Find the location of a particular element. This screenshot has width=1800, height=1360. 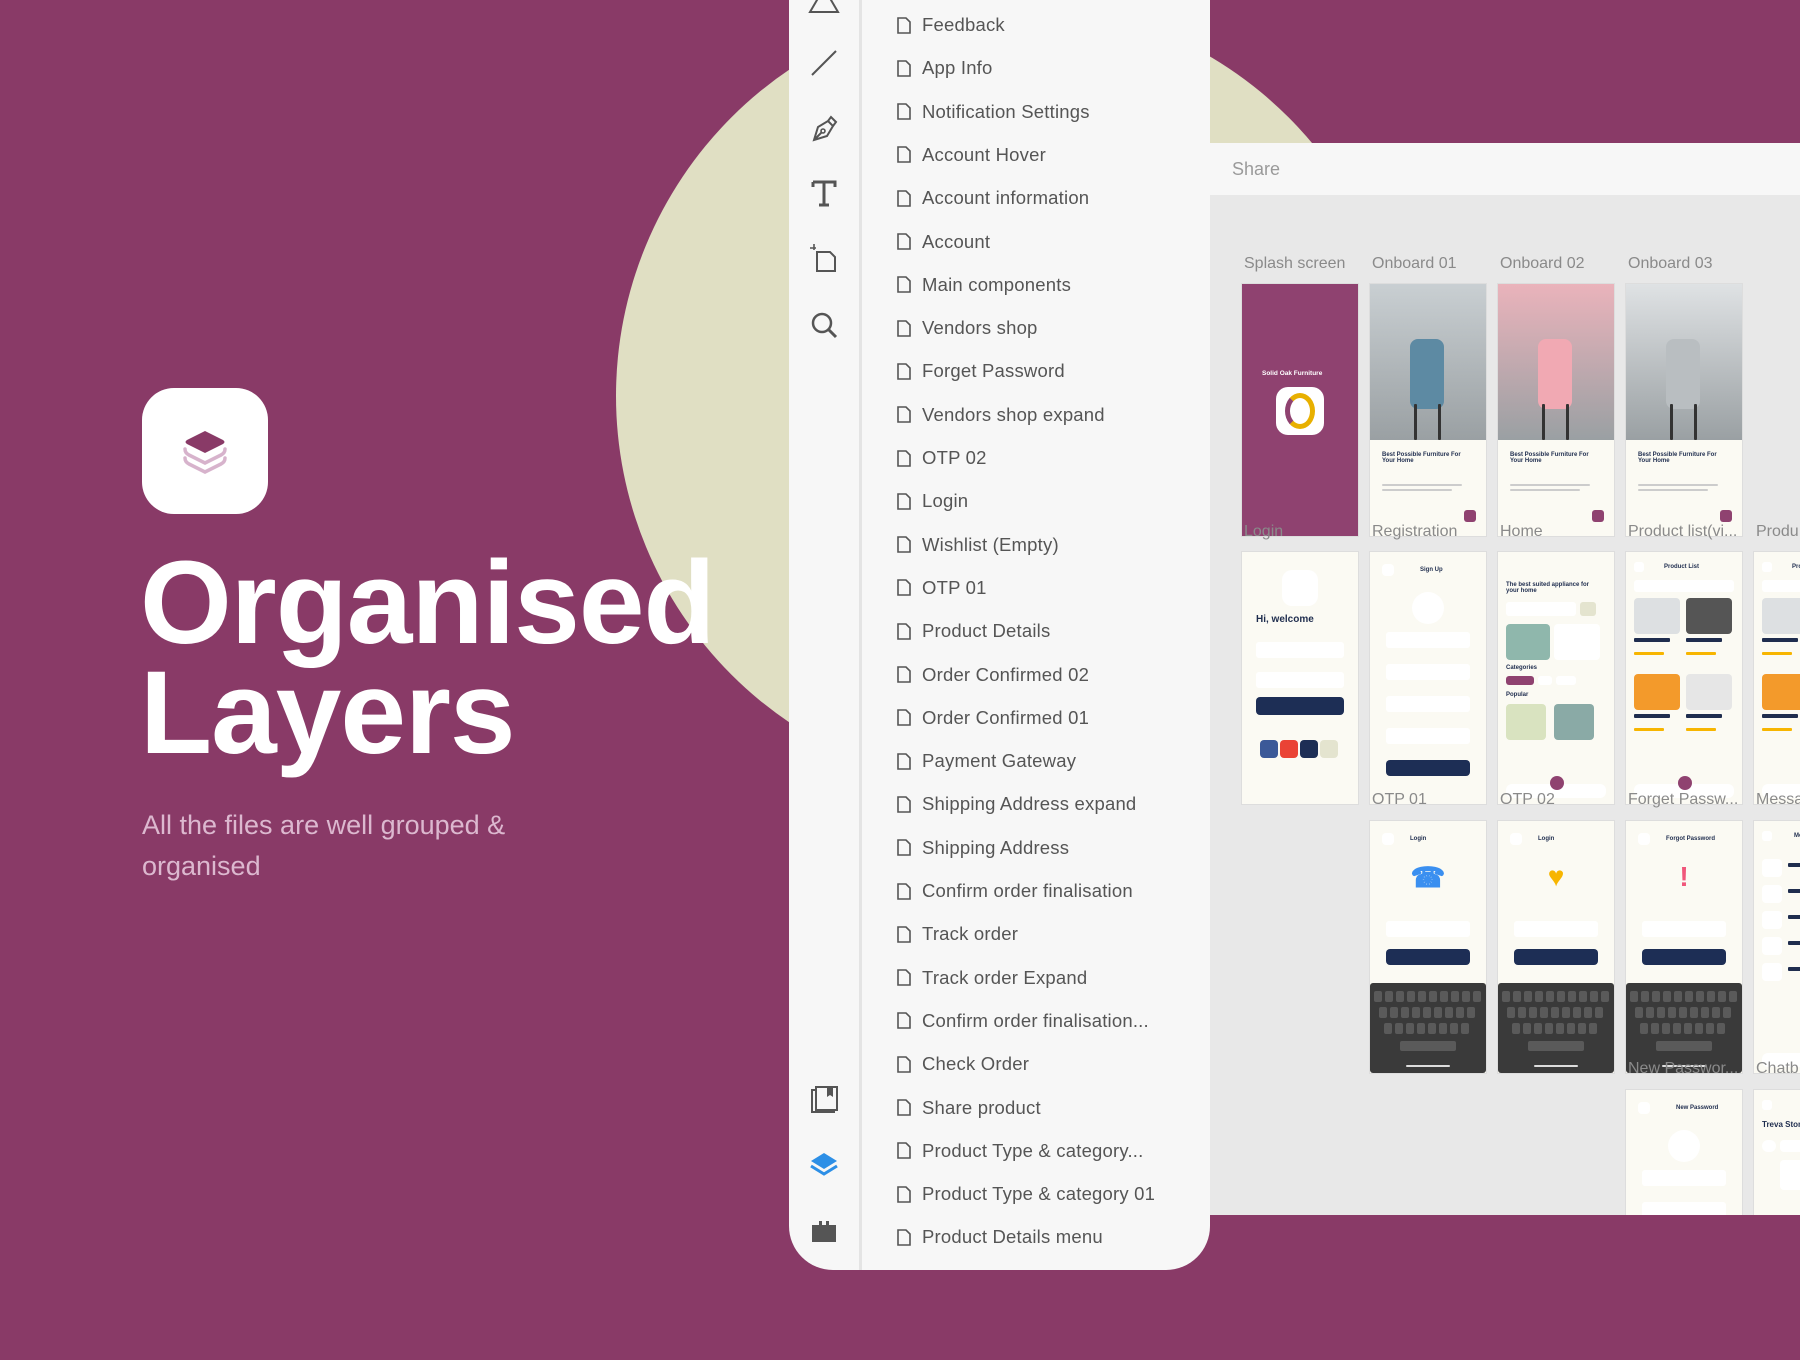

layer-item: Account Hover is located at coordinates (1032, 155).